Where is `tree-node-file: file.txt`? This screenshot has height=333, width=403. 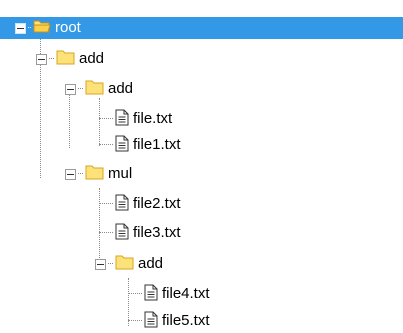
tree-node-file: file.txt is located at coordinates (135, 119).